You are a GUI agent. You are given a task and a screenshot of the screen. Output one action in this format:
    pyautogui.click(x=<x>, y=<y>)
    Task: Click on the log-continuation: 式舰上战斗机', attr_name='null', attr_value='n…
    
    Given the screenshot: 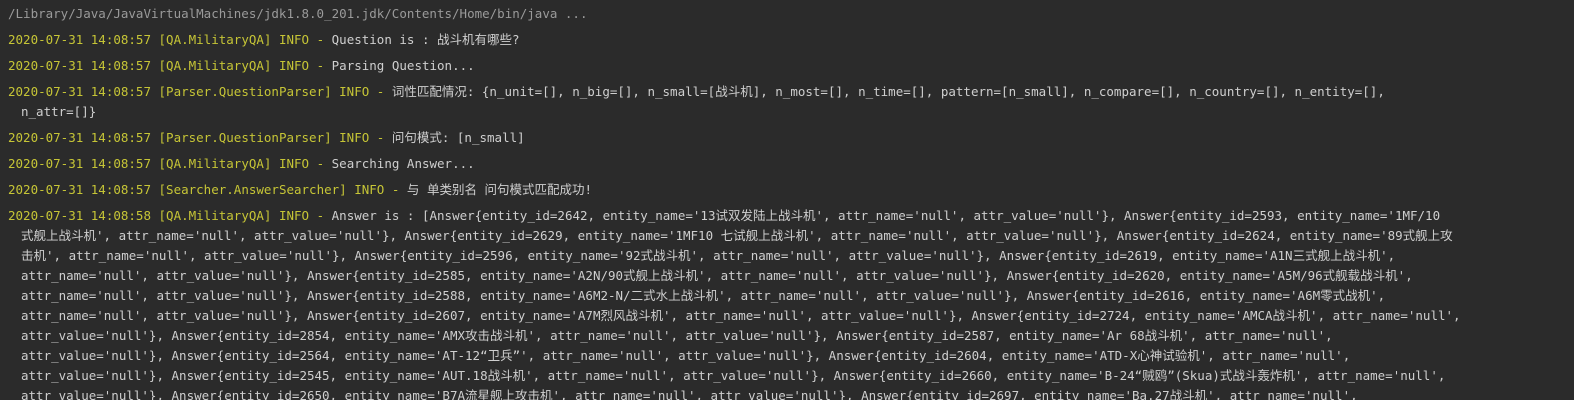 What is the action you would take?
    pyautogui.click(x=737, y=235)
    